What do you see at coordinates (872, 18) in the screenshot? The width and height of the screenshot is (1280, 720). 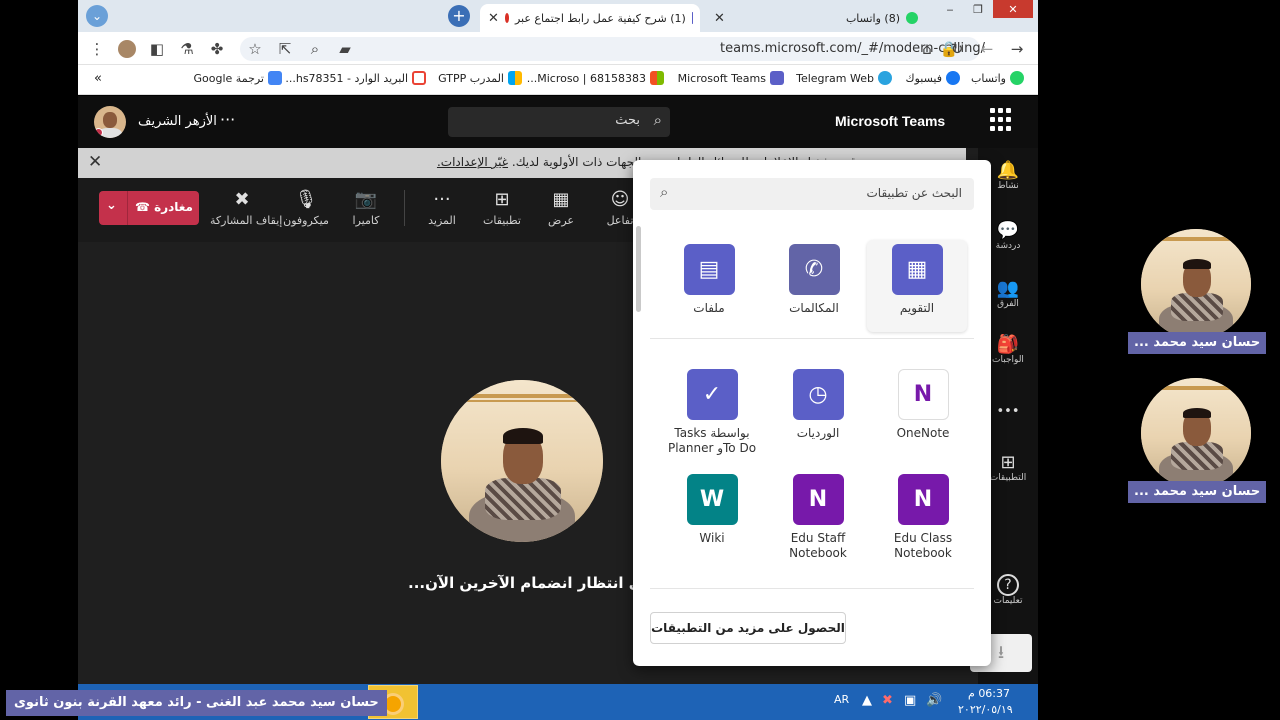 I see `tab-title: (8) واتساب` at bounding box center [872, 18].